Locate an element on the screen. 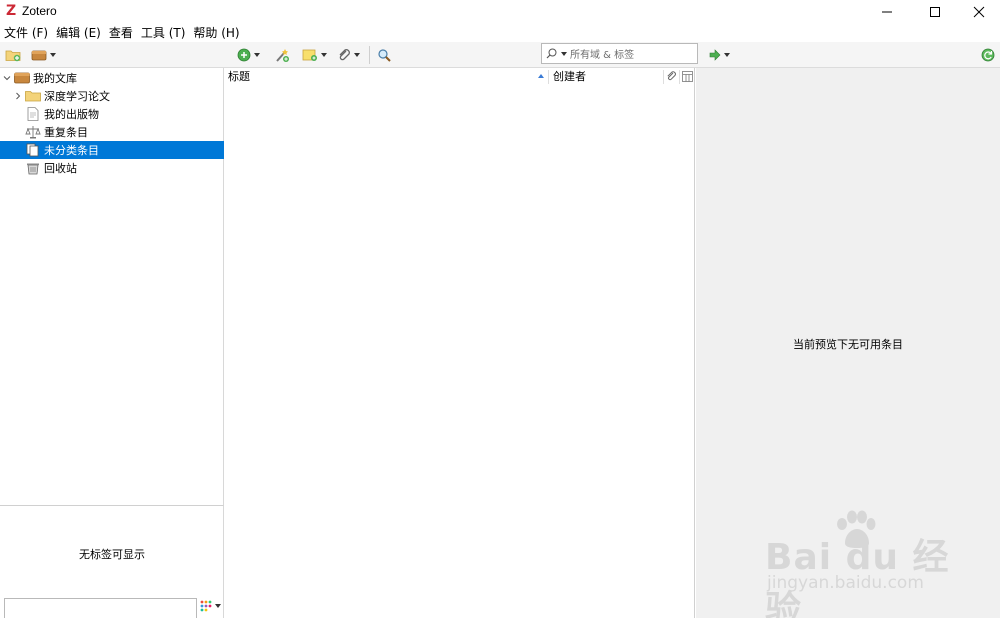 The height and width of the screenshot is (618, 1000). minimize-button is located at coordinates (887, 12).